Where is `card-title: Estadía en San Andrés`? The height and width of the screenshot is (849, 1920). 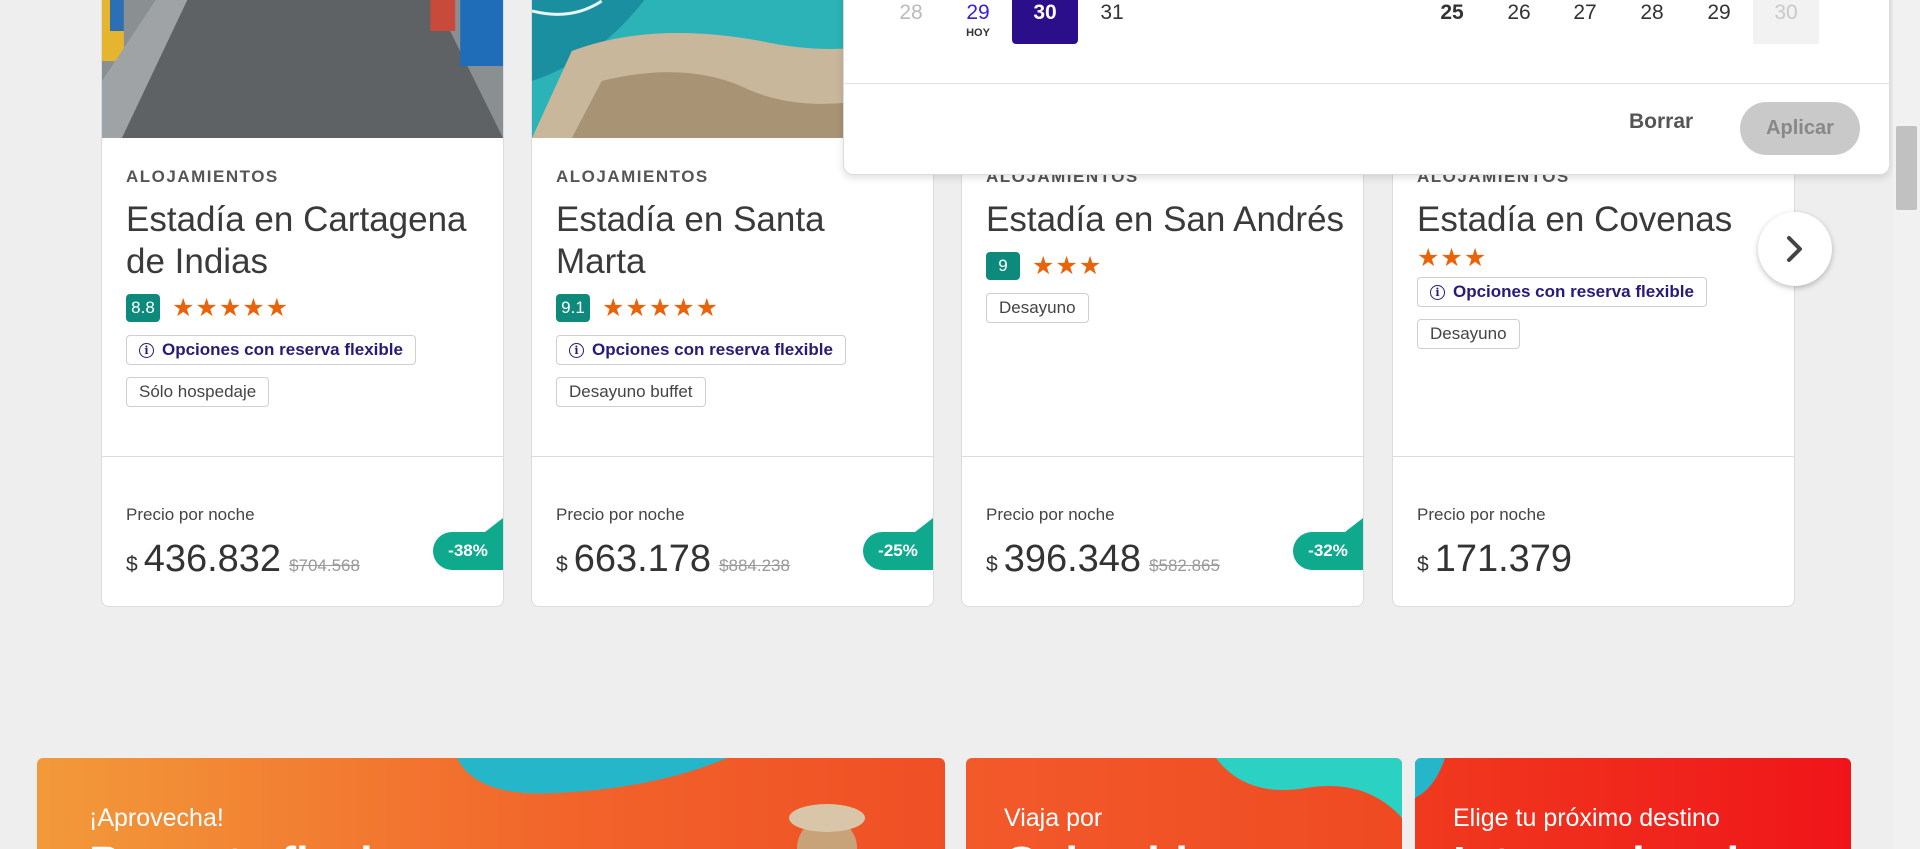 card-title: Estadía en San Andrés is located at coordinates (1166, 220).